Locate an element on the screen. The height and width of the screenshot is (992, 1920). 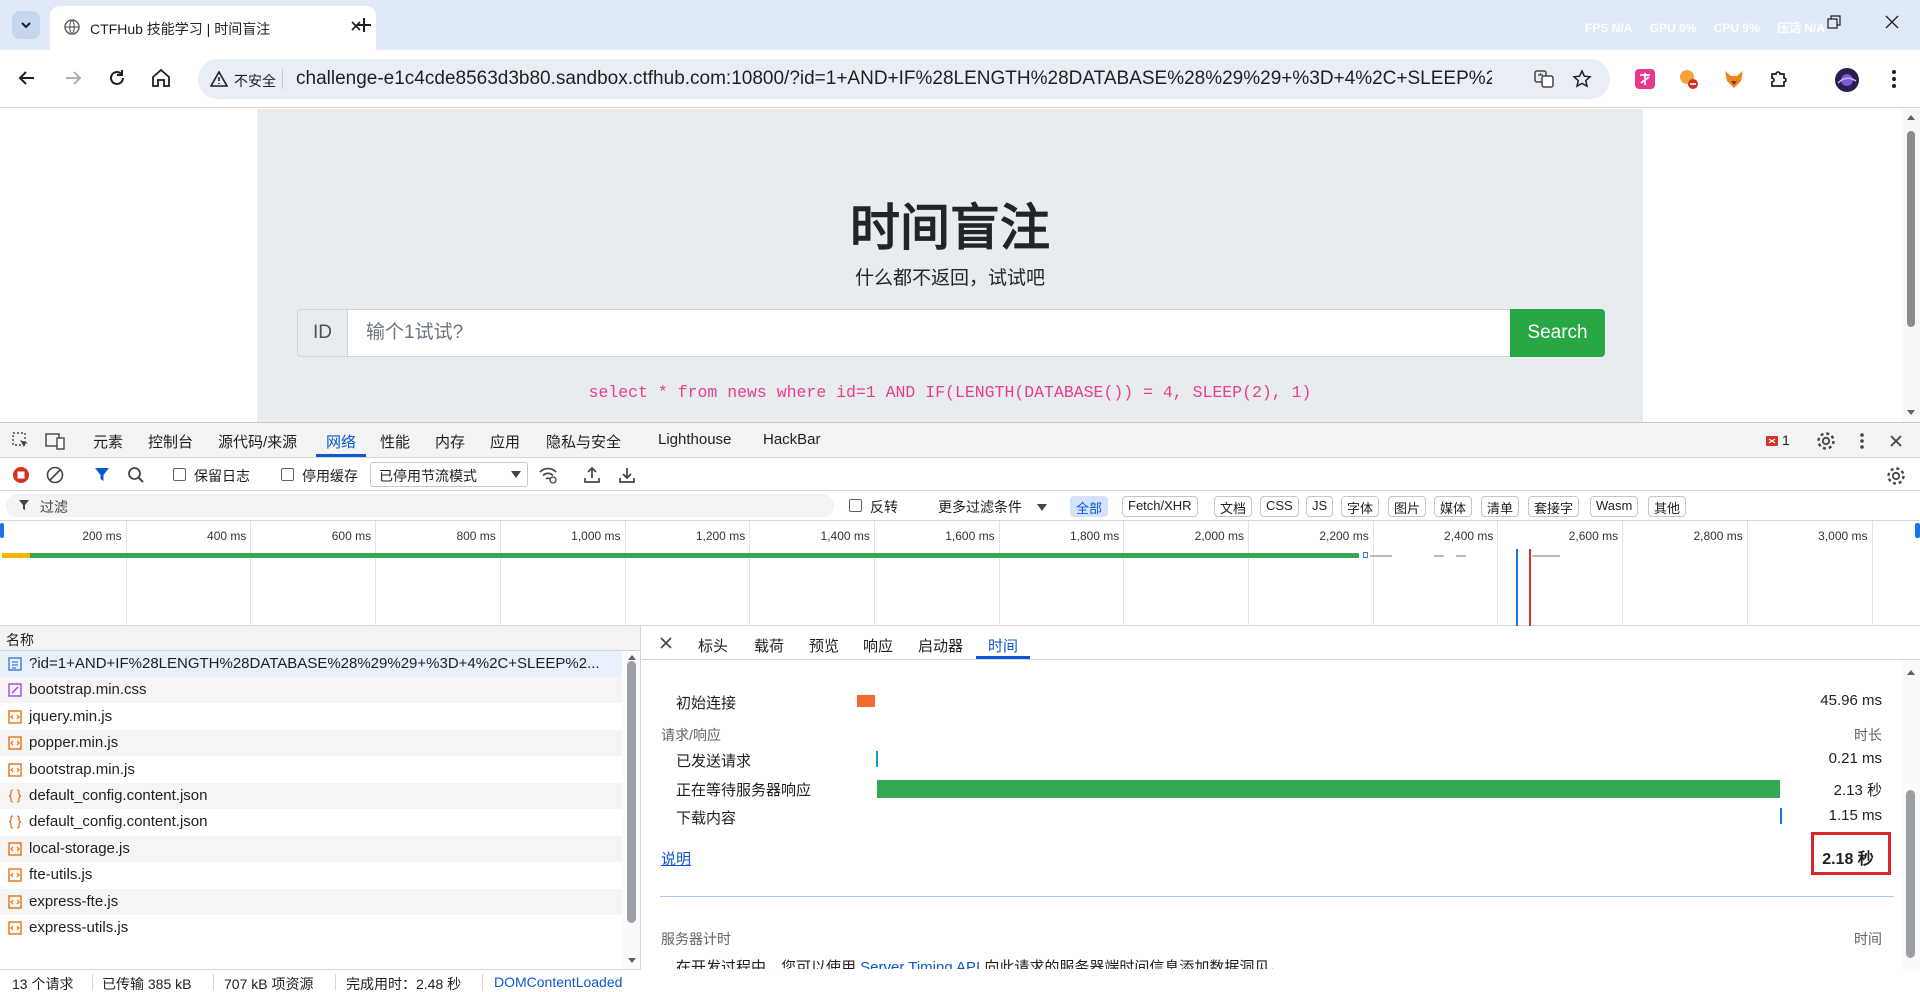
detail-tab-timing: 时间 is located at coordinates (1003, 645).